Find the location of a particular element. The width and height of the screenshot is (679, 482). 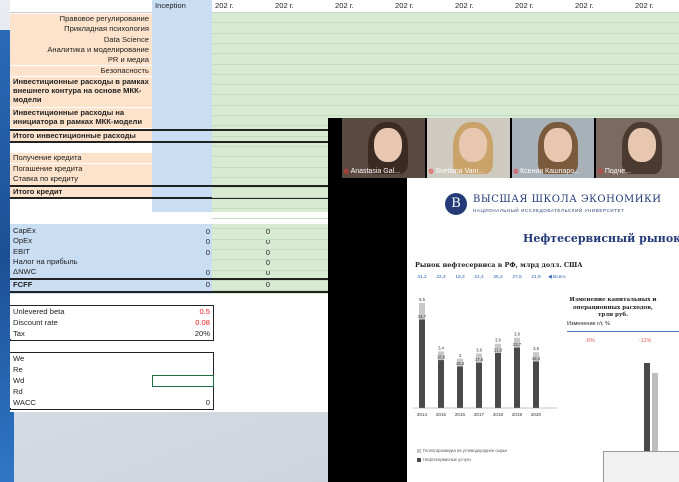

param-value: 0.5 is located at coordinates (182, 311).